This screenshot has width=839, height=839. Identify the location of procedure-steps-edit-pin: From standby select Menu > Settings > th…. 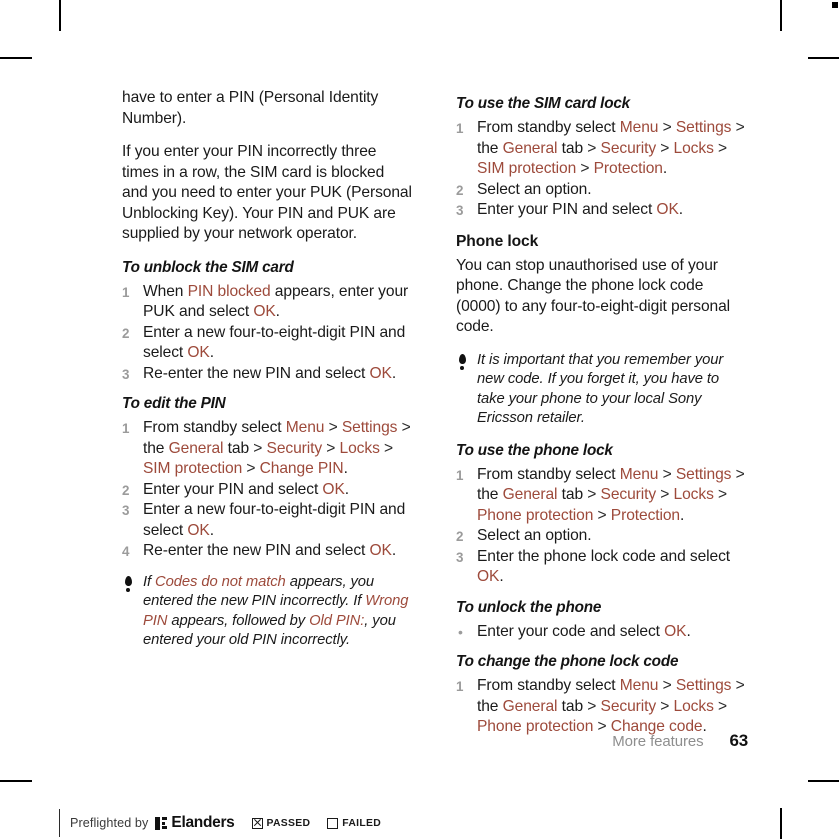
(267, 490).